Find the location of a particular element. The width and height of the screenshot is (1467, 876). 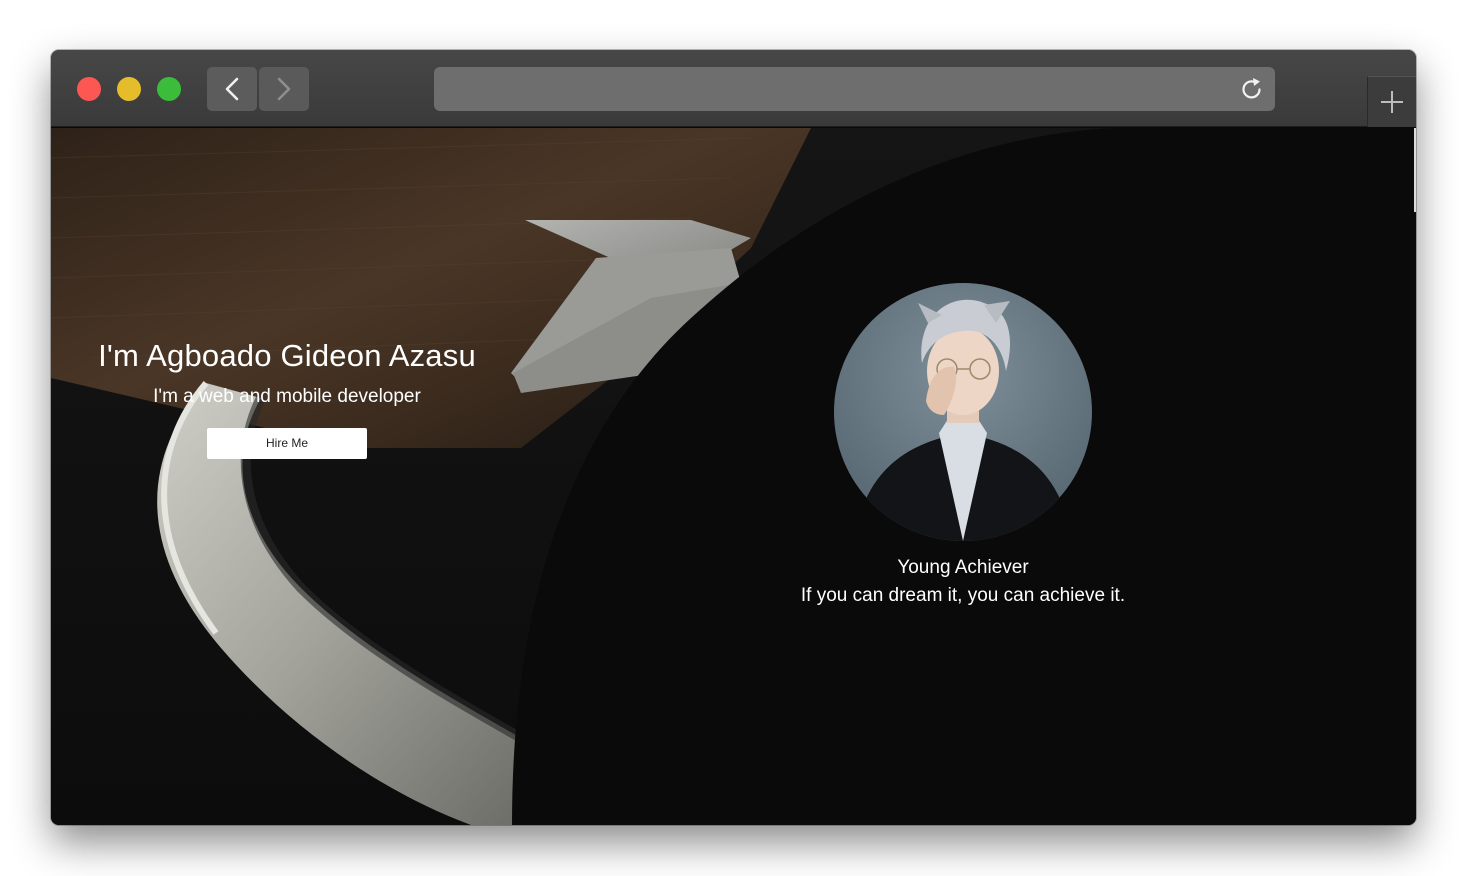

chevron-left-icon is located at coordinates (232, 89).